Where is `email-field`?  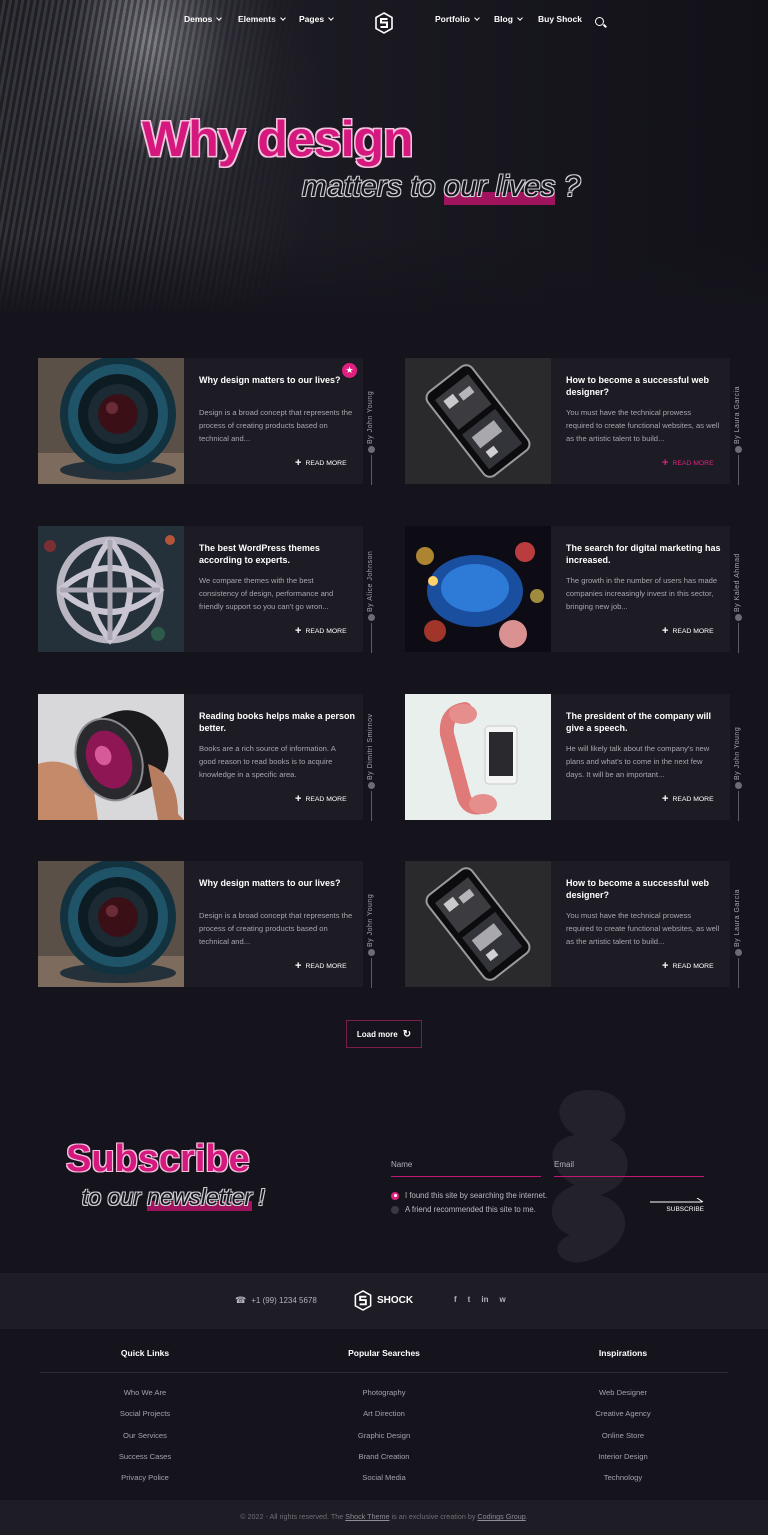
email-field is located at coordinates (629, 1165).